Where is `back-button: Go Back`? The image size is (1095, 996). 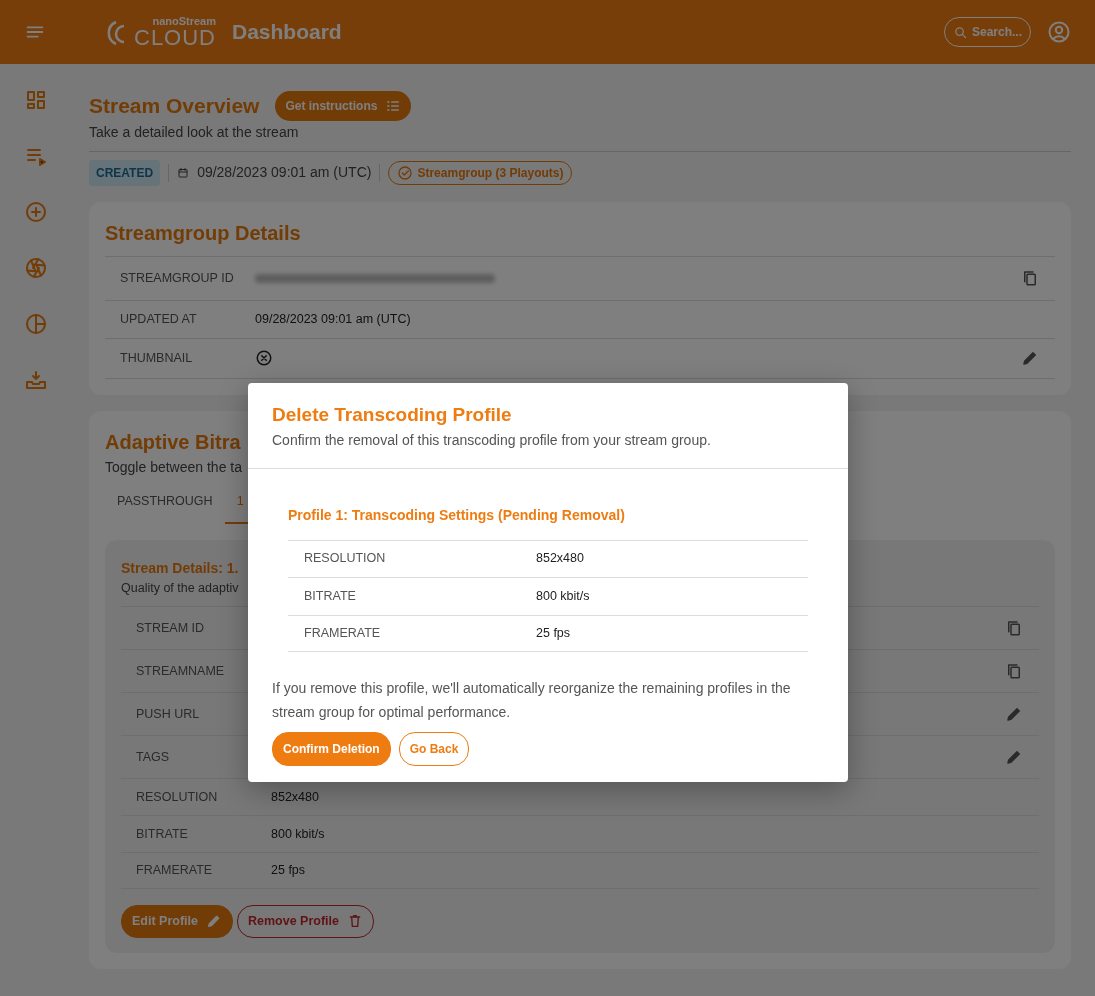 back-button: Go Back is located at coordinates (434, 749).